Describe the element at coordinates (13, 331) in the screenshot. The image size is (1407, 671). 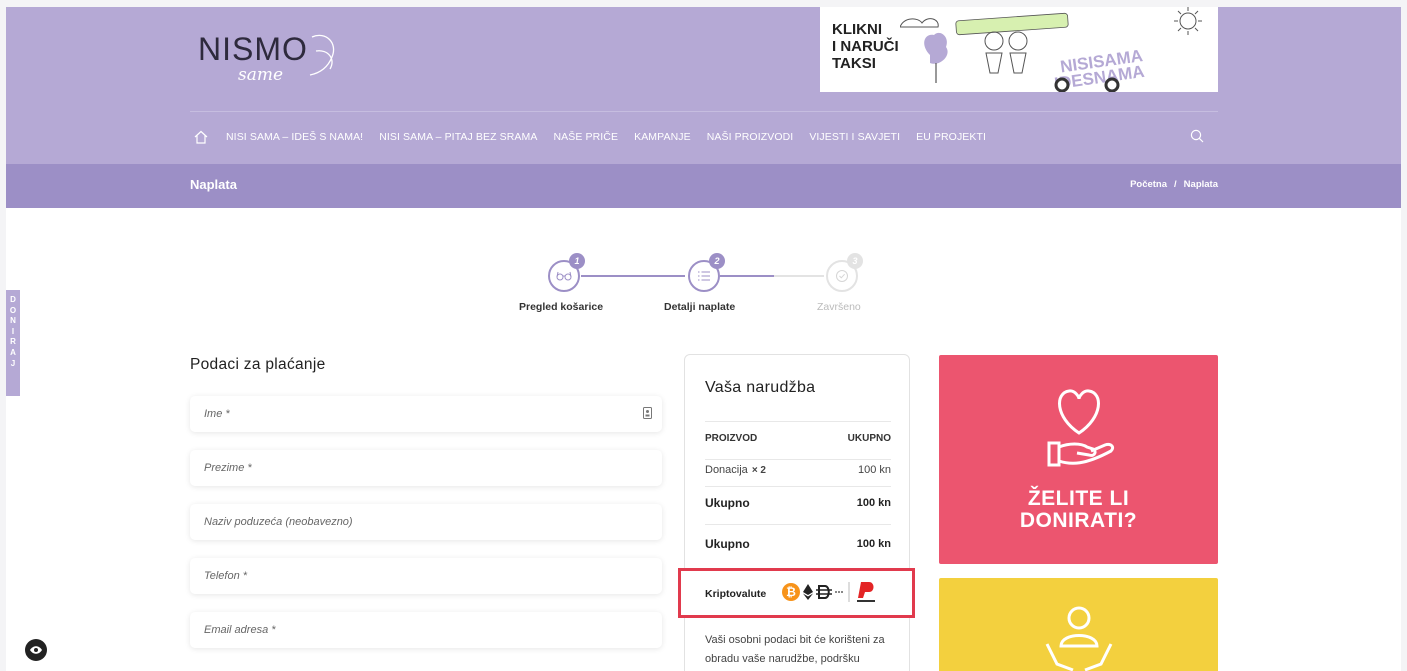
I see `side-tab-letter: I` at that location.